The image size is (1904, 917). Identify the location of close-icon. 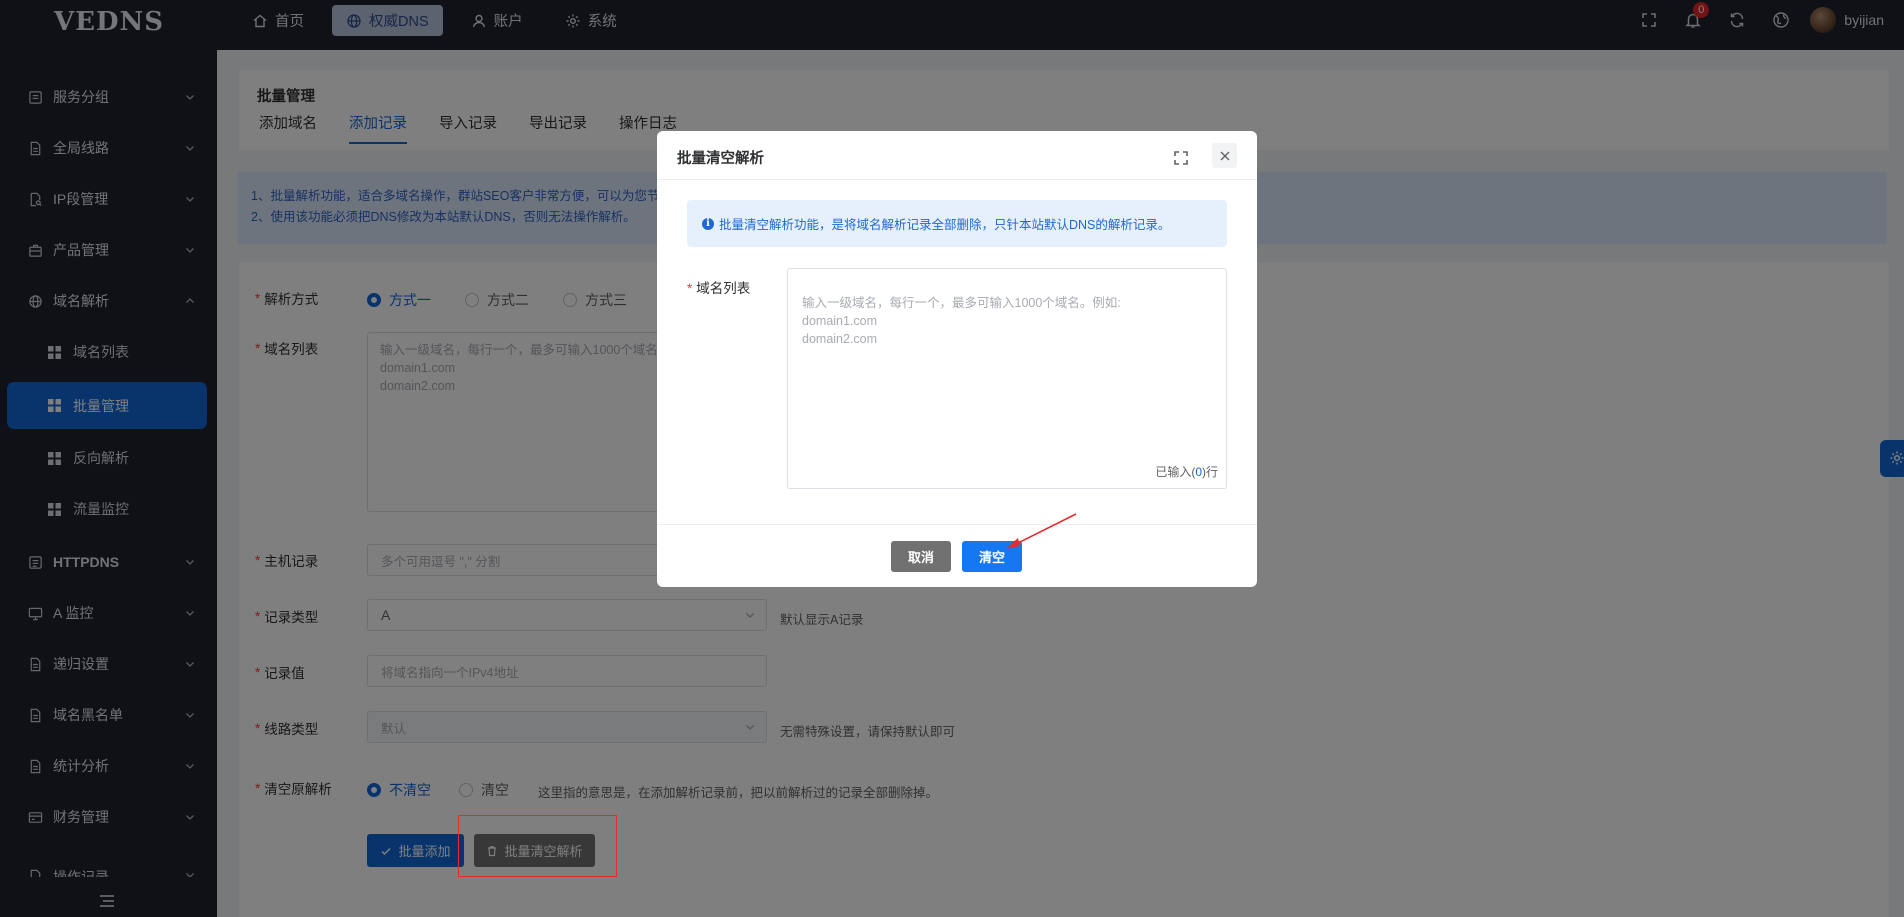
(1224, 155).